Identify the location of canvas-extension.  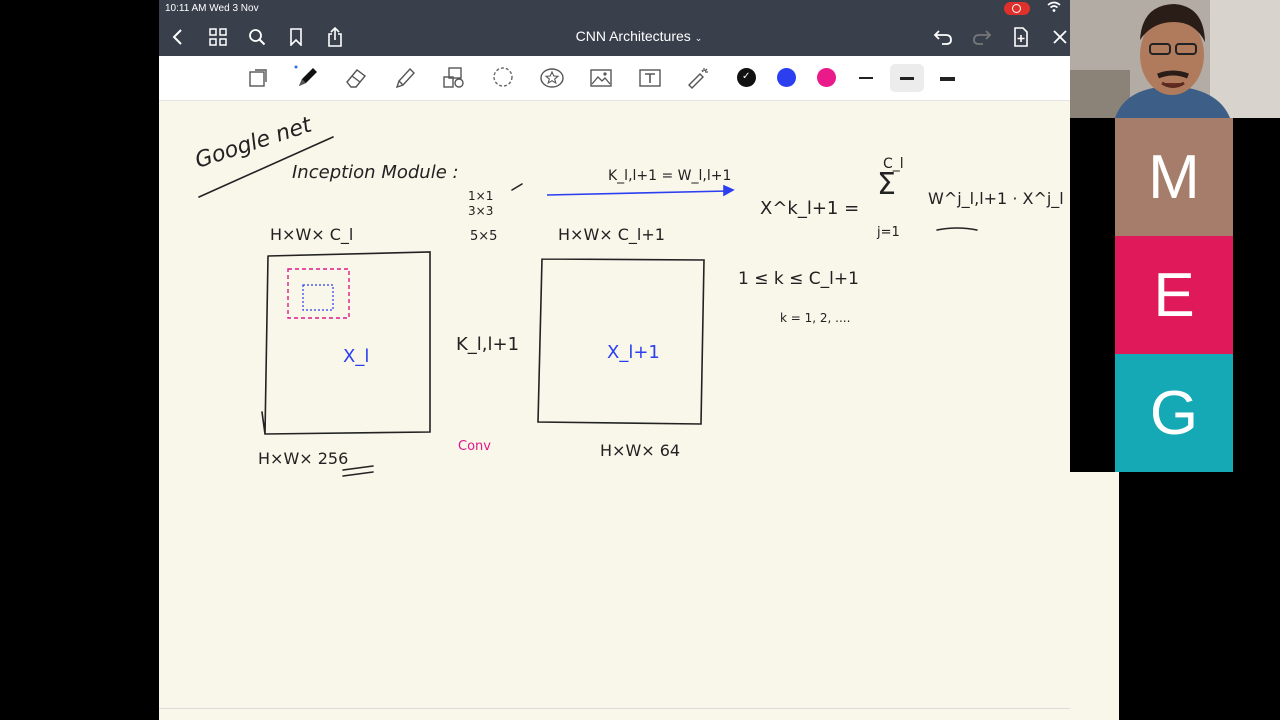
(1094, 596).